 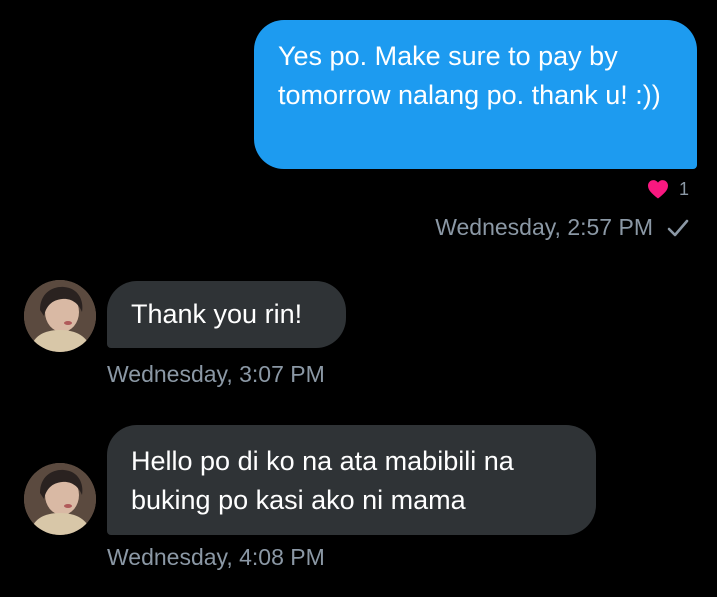 I want to click on message-reaction: 1, so click(x=668, y=189).